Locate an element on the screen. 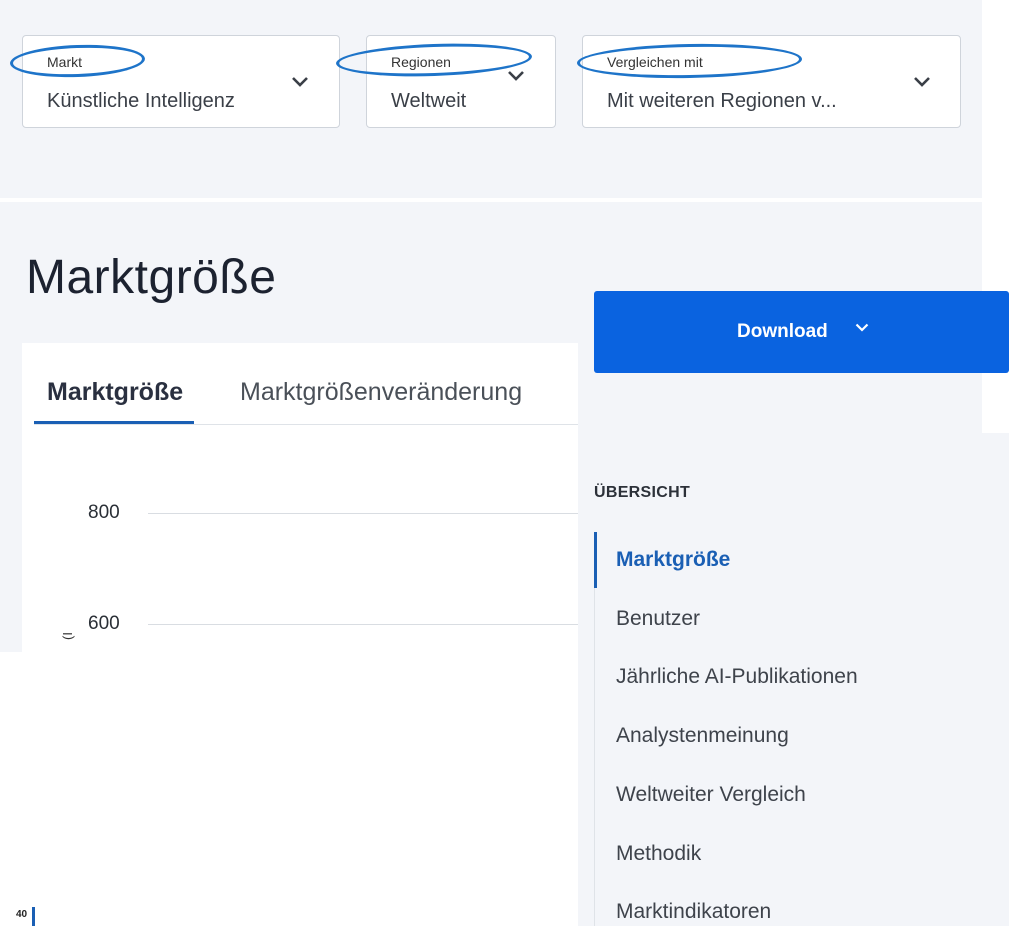 This screenshot has width=1009, height=926. sidebar-item-methodik: Methodik is located at coordinates (658, 854).